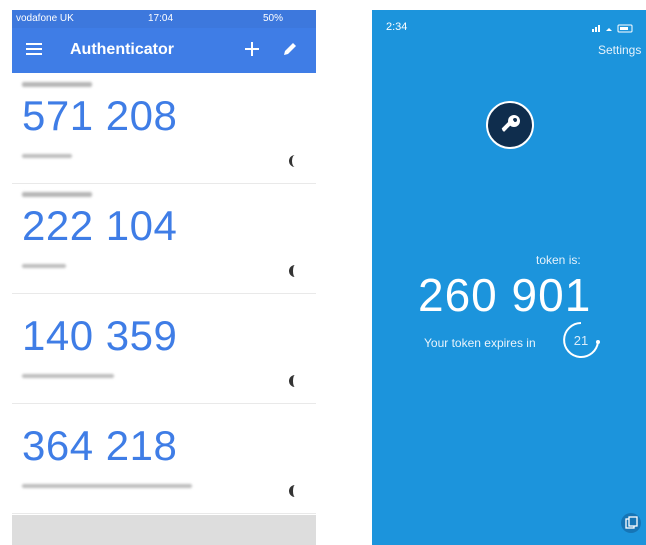  What do you see at coordinates (505, 295) in the screenshot?
I see `token-code: 260 901` at bounding box center [505, 295].